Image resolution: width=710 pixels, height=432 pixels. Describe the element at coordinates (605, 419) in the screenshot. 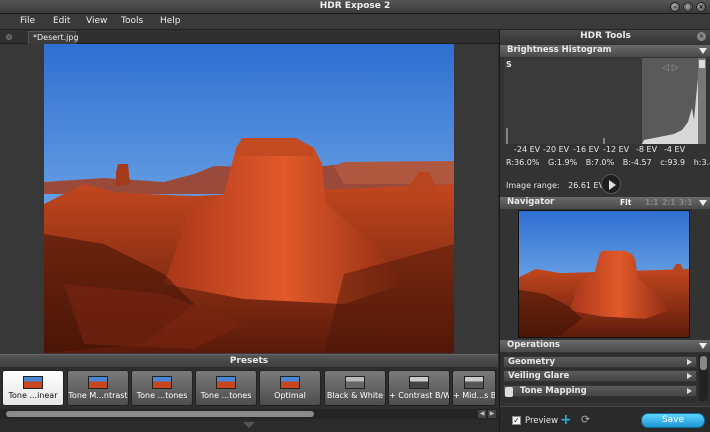

I see `panel-footer: ✓ Preview + ⟳ Save` at that location.